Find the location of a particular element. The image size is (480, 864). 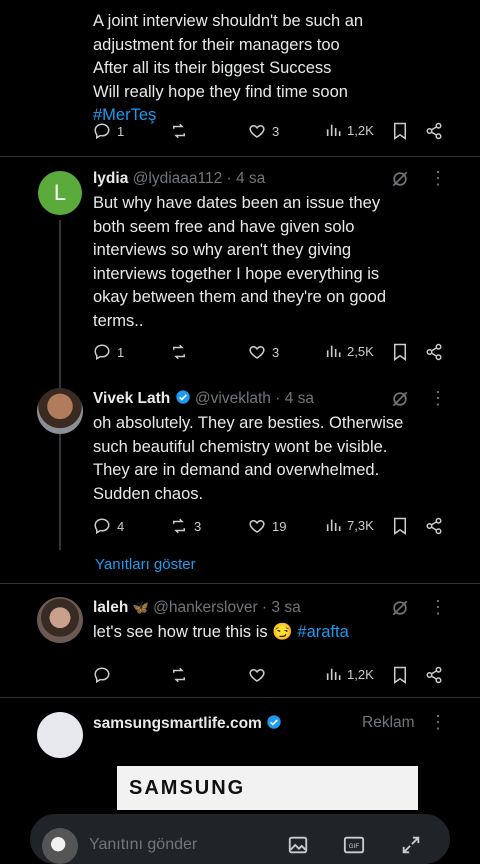

advertiser-name: samsungsmartlife.com is located at coordinates (177, 723).